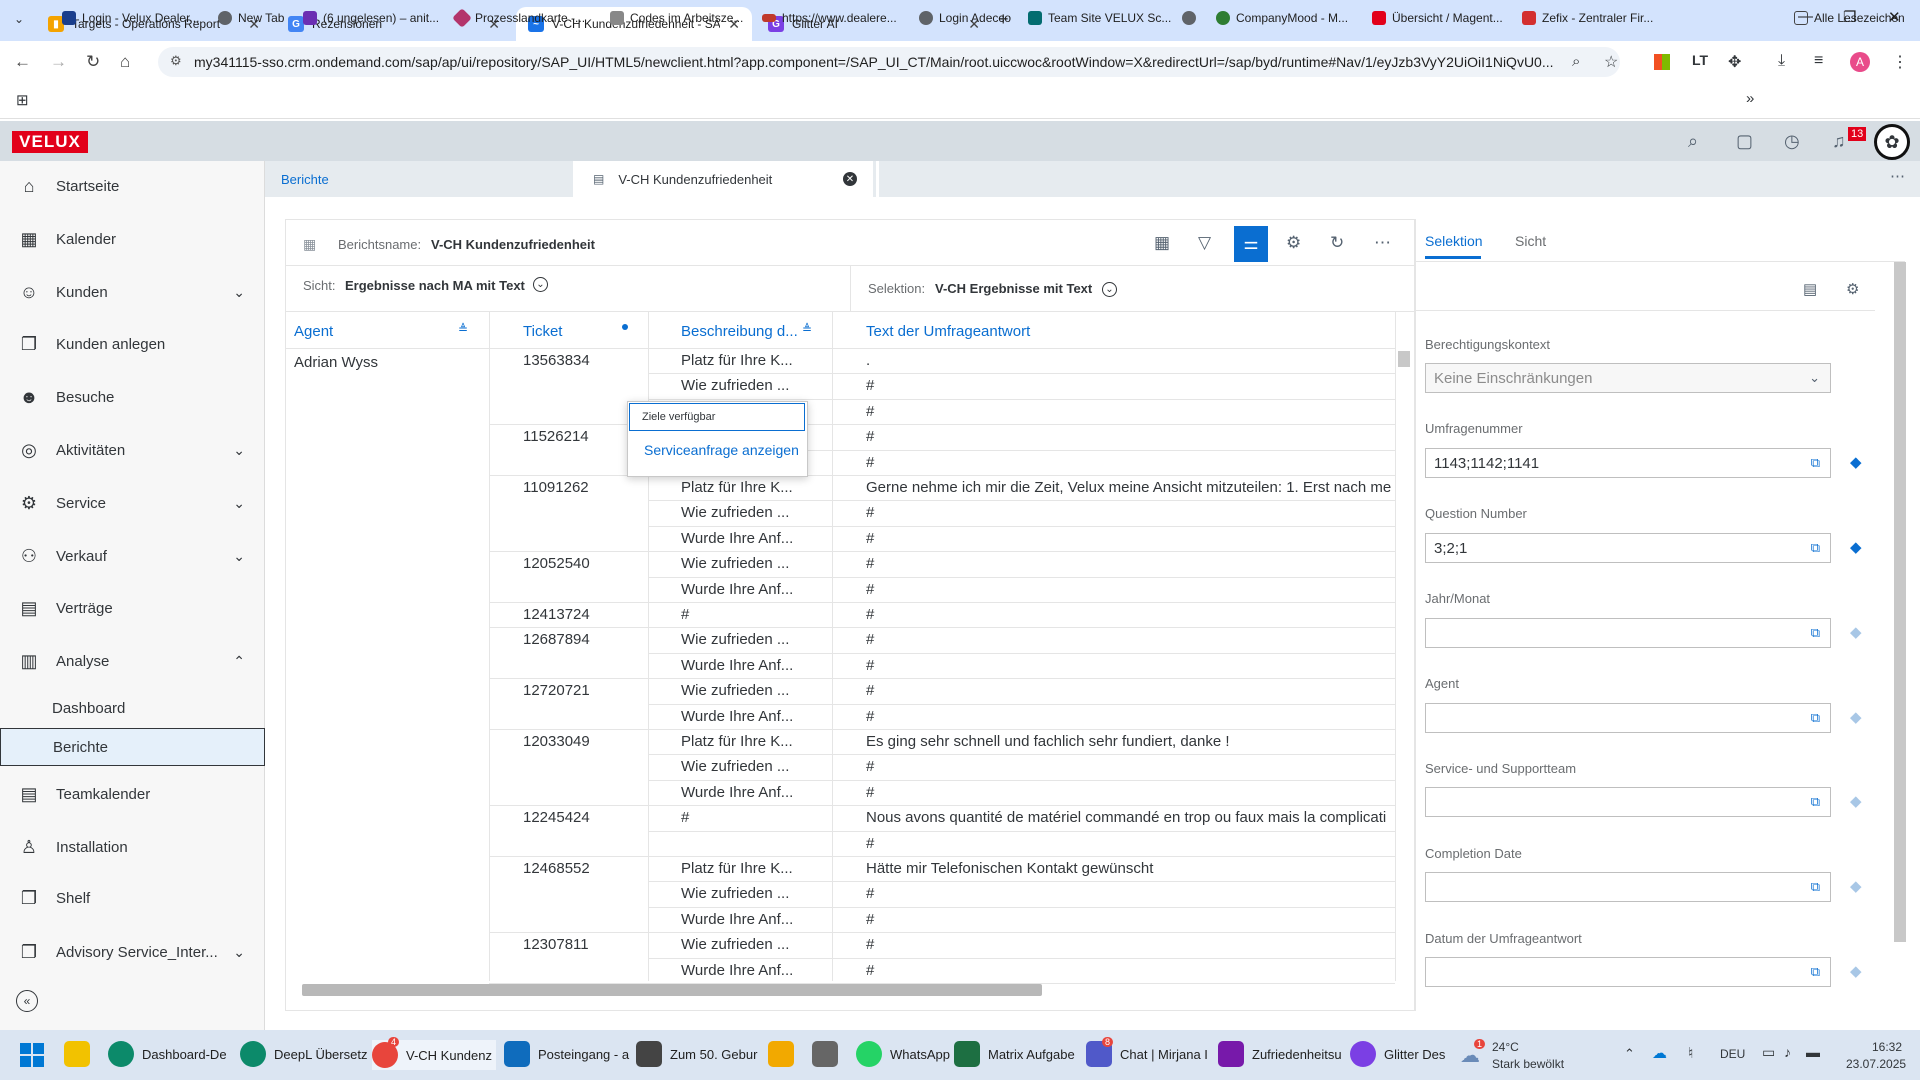 Image resolution: width=1920 pixels, height=1080 pixels. Describe the element at coordinates (583, 436) in the screenshot. I see `ticket-link: 11526214` at that location.